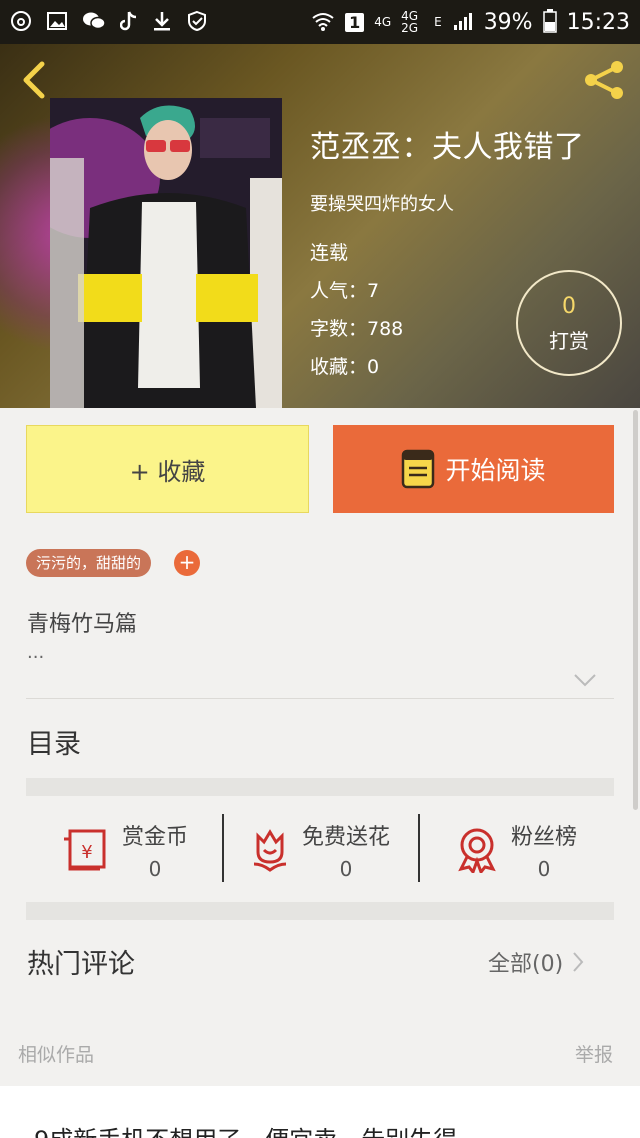 This screenshot has height=1138, width=640. I want to click on chevron-left-icon, so click(34, 80).